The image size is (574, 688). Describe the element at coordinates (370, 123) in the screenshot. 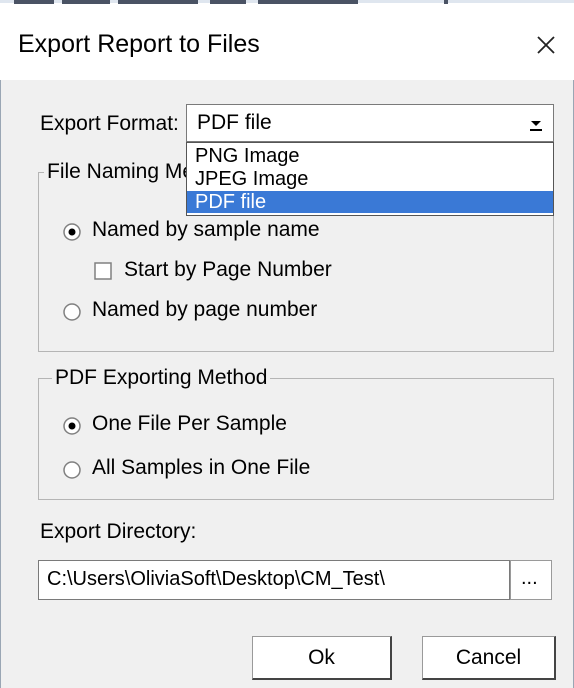

I see `export-format-select: PDF file` at that location.